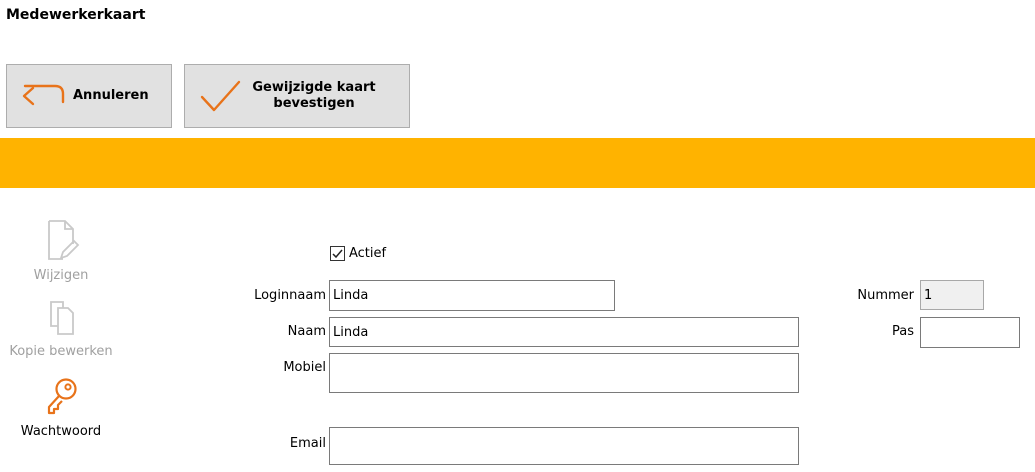 The width and height of the screenshot is (1035, 472). Describe the element at coordinates (368, 253) in the screenshot. I see `actief-label: Actief` at that location.